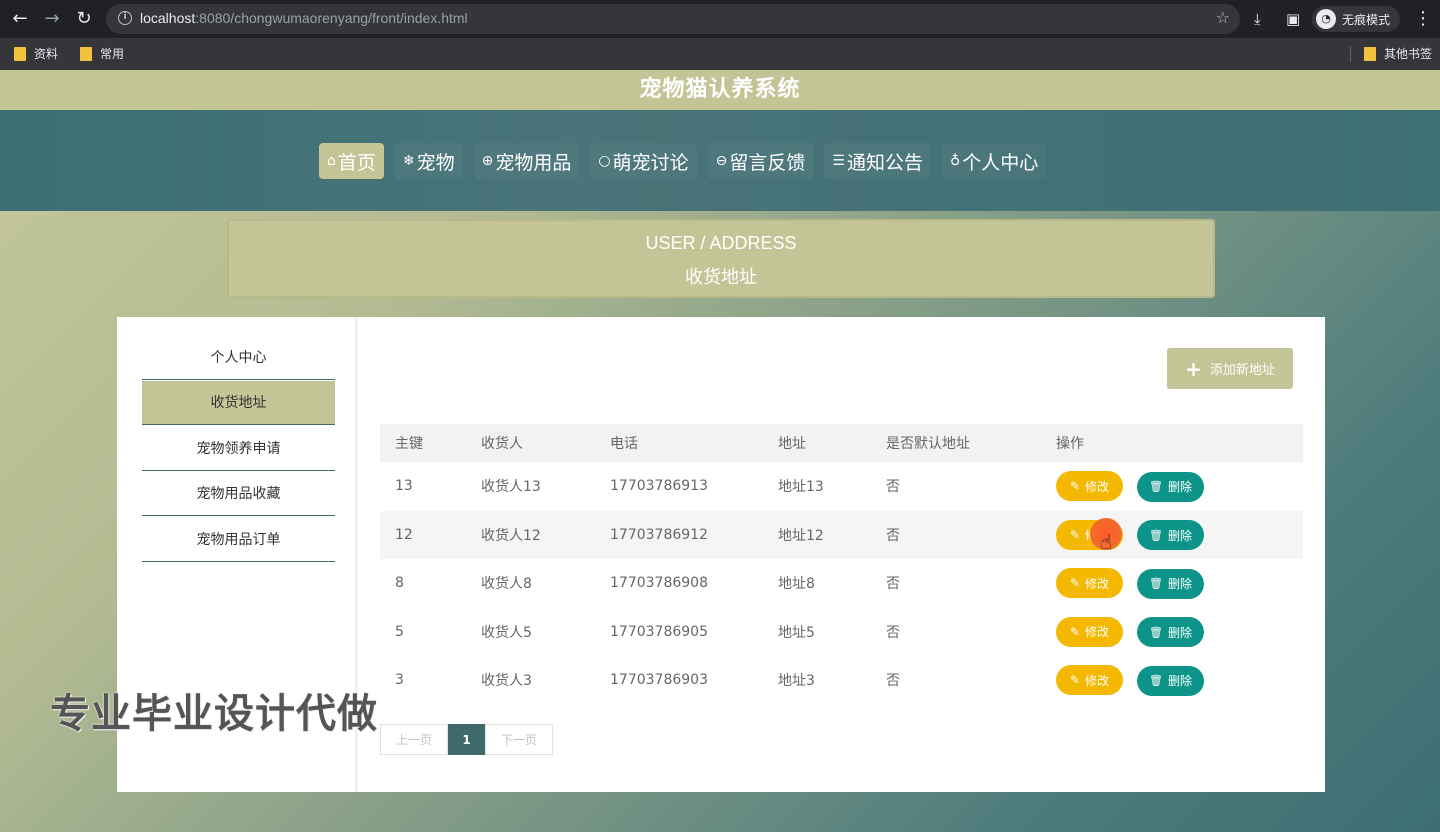 Image resolution: width=1440 pixels, height=832 pixels. I want to click on other-bookmarks: 其他书签, so click(1398, 53).